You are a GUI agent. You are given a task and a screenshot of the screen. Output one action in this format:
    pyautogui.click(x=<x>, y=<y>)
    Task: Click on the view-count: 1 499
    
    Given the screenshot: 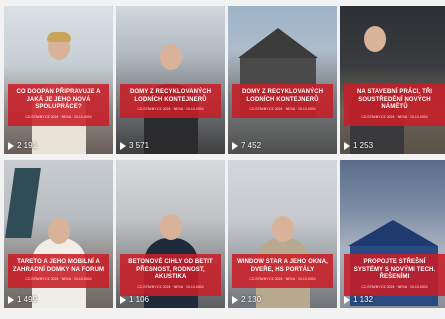 What is the action you would take?
    pyautogui.click(x=22, y=300)
    